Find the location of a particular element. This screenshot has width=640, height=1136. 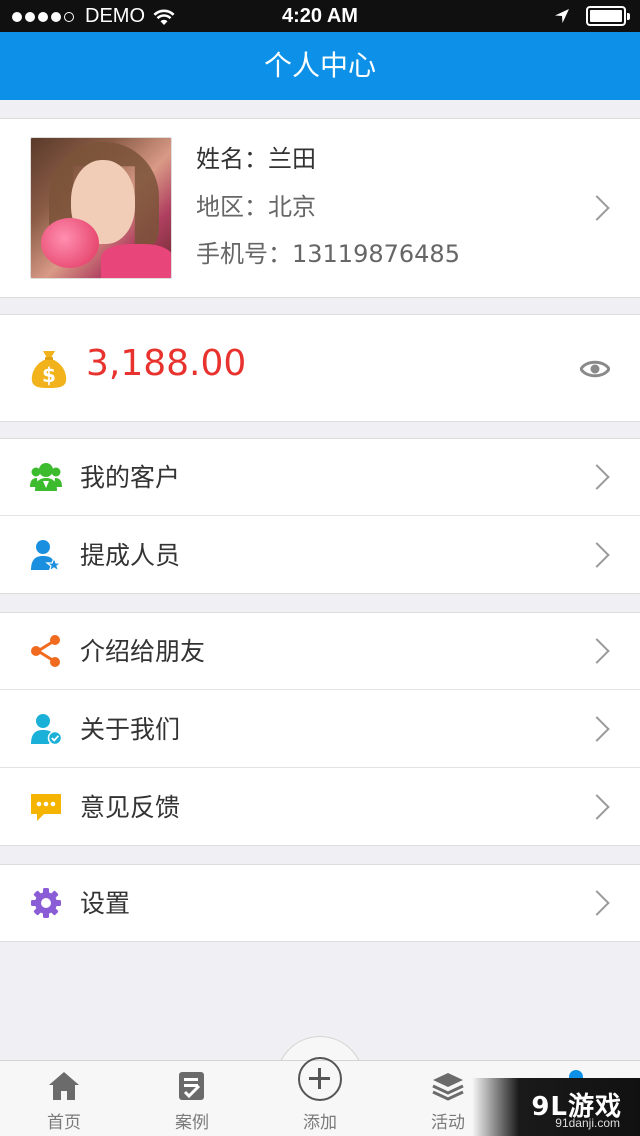

battery-icon is located at coordinates (608, 16).